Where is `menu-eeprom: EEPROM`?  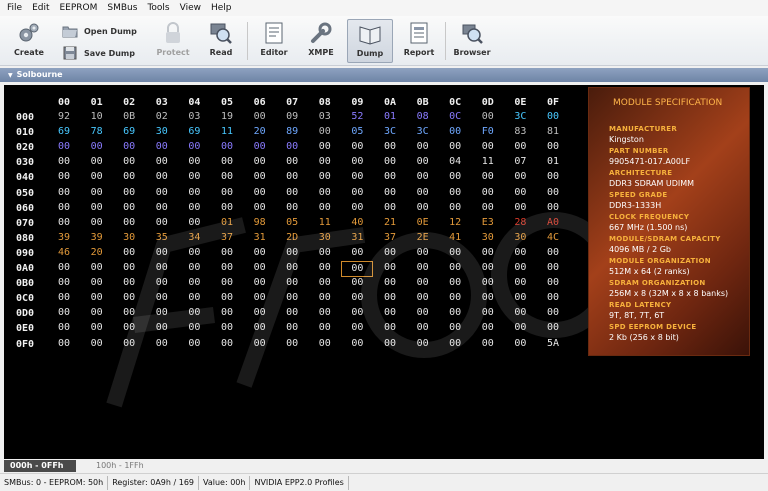 menu-eeprom: EEPROM is located at coordinates (79, 8).